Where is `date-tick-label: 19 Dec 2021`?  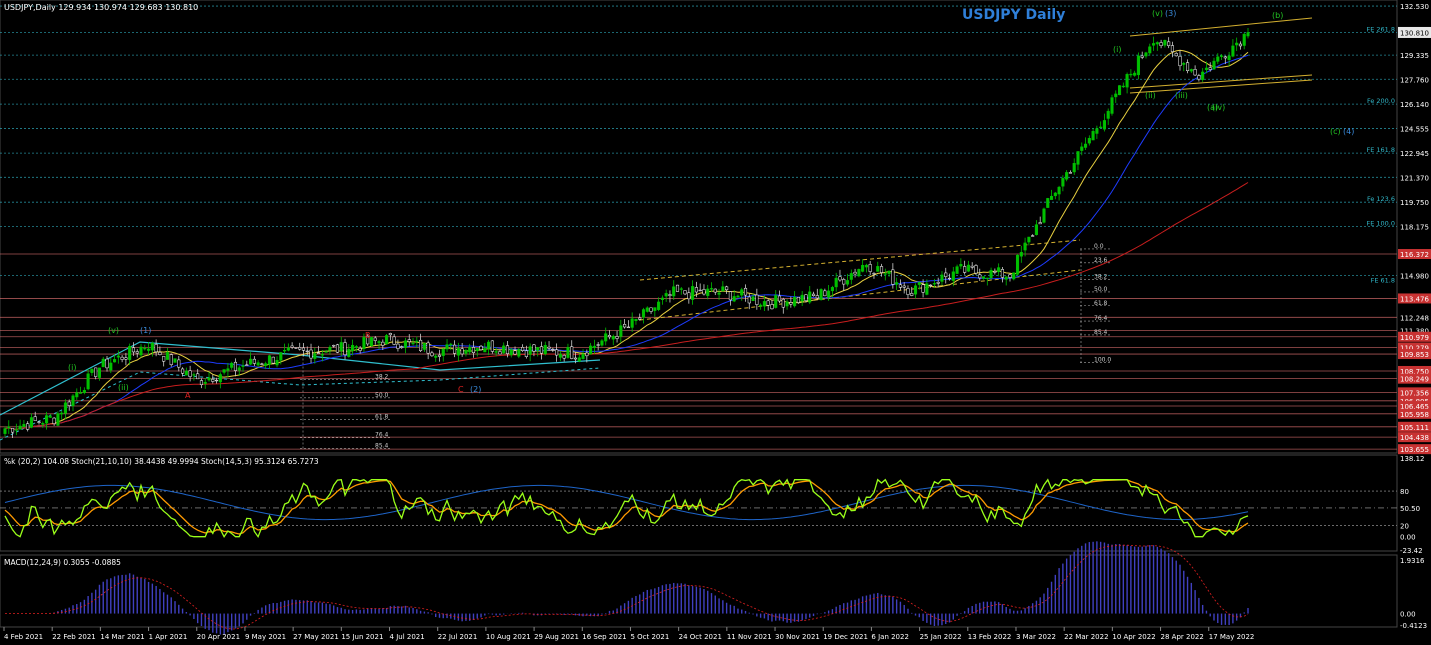
date-tick-label: 19 Dec 2021 is located at coordinates (845, 637).